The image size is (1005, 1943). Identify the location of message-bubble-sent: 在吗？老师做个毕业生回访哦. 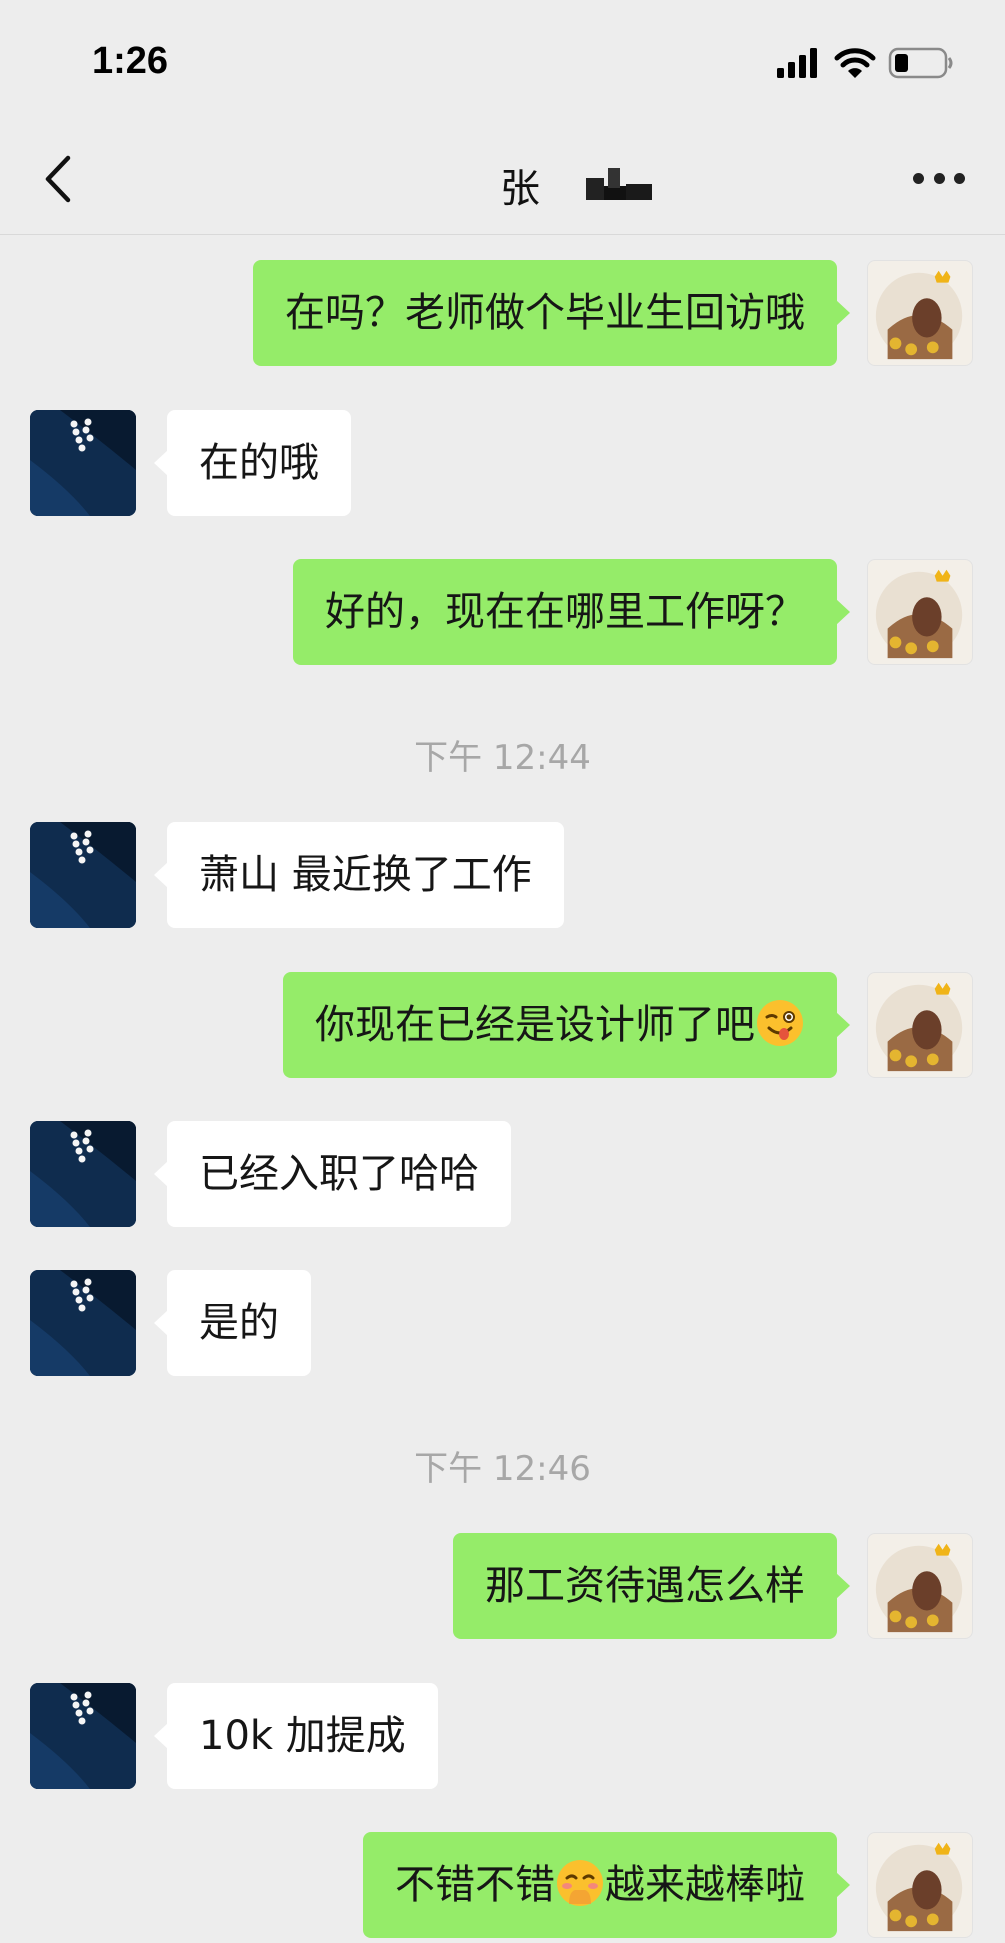
(551, 313).